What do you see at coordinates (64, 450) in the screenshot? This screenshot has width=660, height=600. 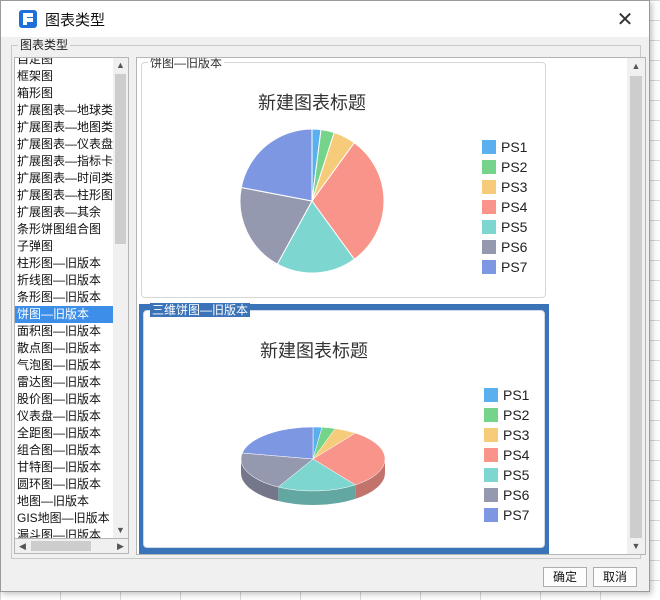 I see `list-item: 组合图—旧版本` at bounding box center [64, 450].